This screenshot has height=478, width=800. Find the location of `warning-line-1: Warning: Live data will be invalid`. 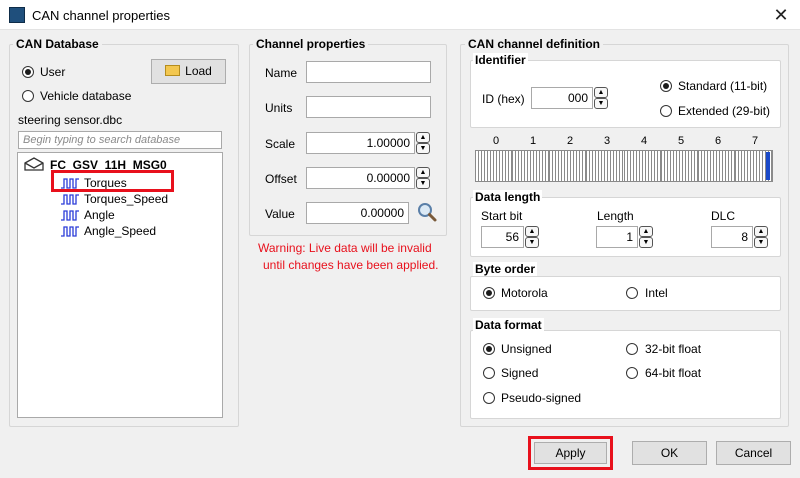

warning-line-1: Warning: Live data will be invalid is located at coordinates (345, 248).